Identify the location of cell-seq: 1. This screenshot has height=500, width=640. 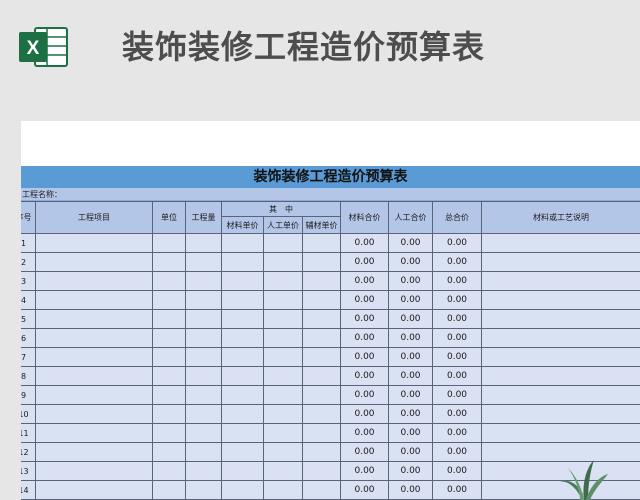
(28, 243).